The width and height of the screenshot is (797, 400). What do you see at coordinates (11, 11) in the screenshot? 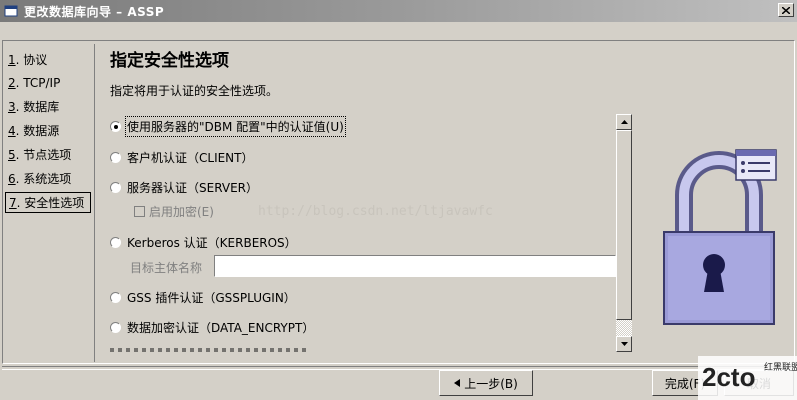
I see `app-icon` at bounding box center [11, 11].